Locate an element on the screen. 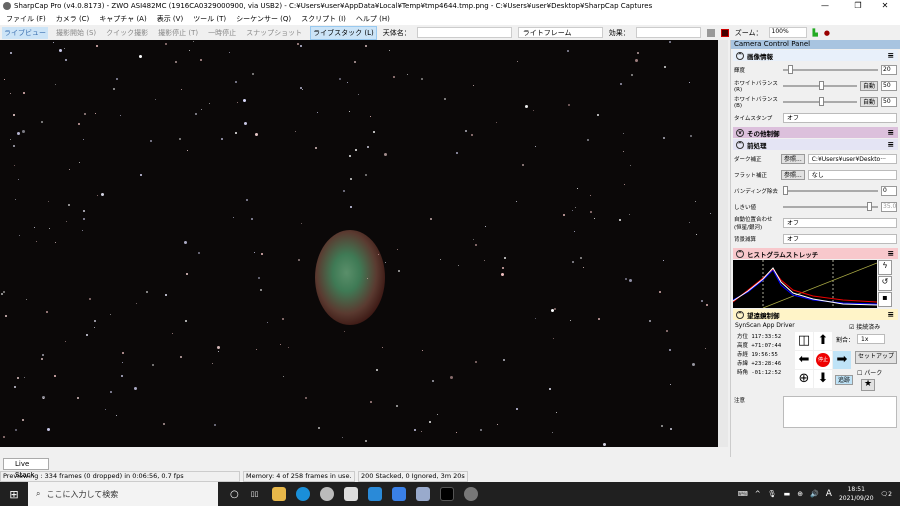 This screenshot has width=900, height=506. menu-view: 表示 (V) is located at coordinates (170, 19).